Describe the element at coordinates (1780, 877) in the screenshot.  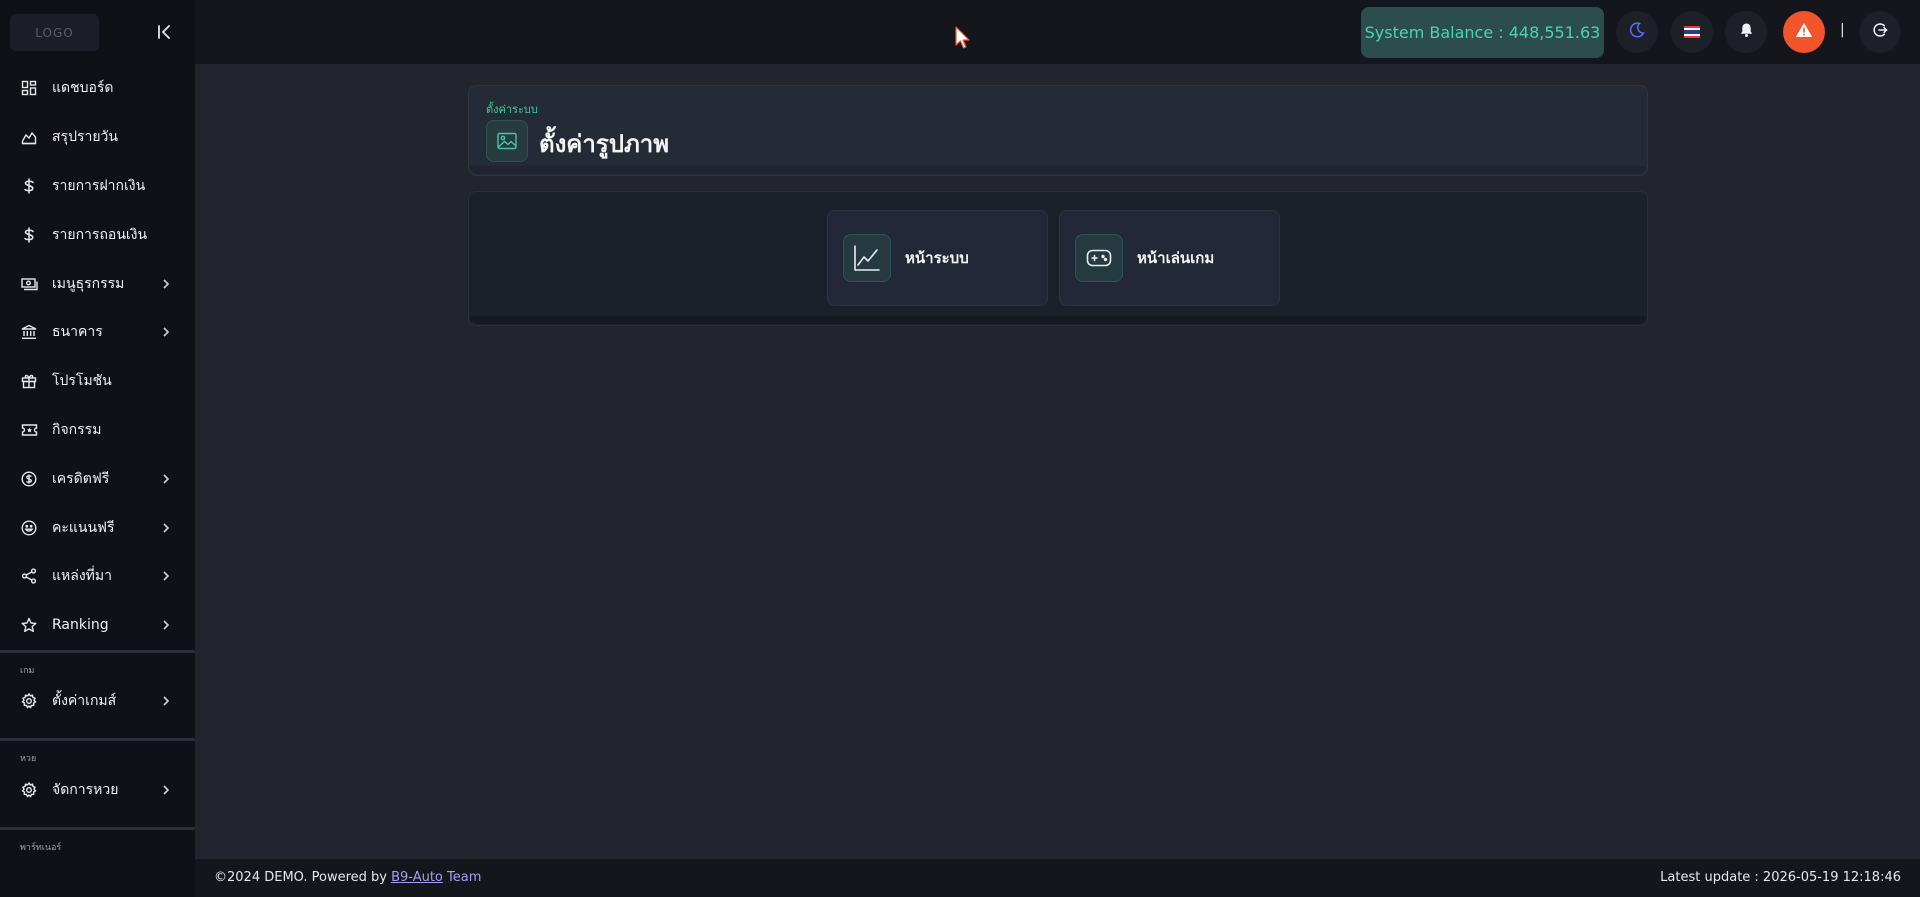
I see `latest-update: Latest update : 2026-05-19 12:18:46` at that location.